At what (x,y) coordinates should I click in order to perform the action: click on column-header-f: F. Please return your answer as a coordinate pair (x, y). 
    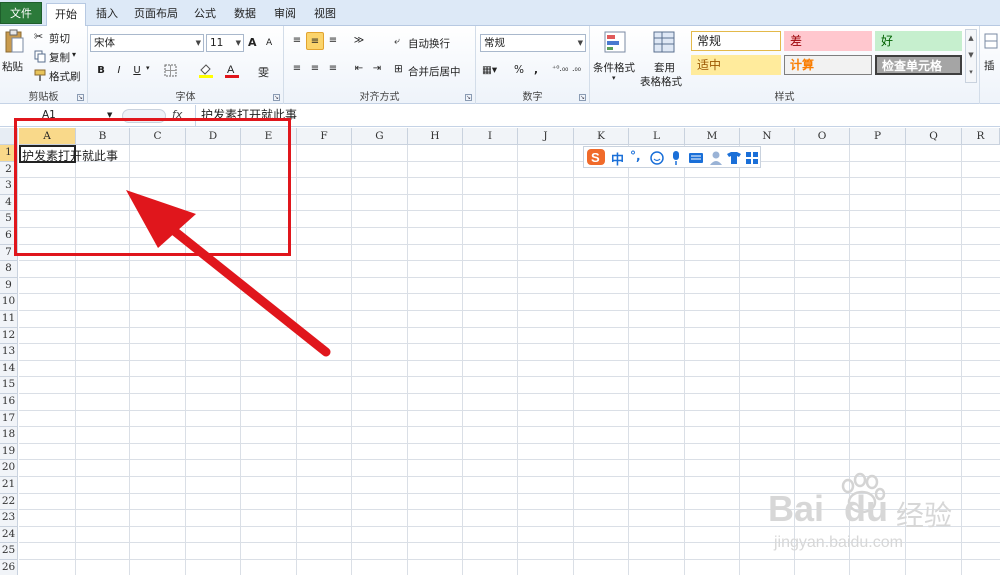
    Looking at the image, I should click on (324, 136).